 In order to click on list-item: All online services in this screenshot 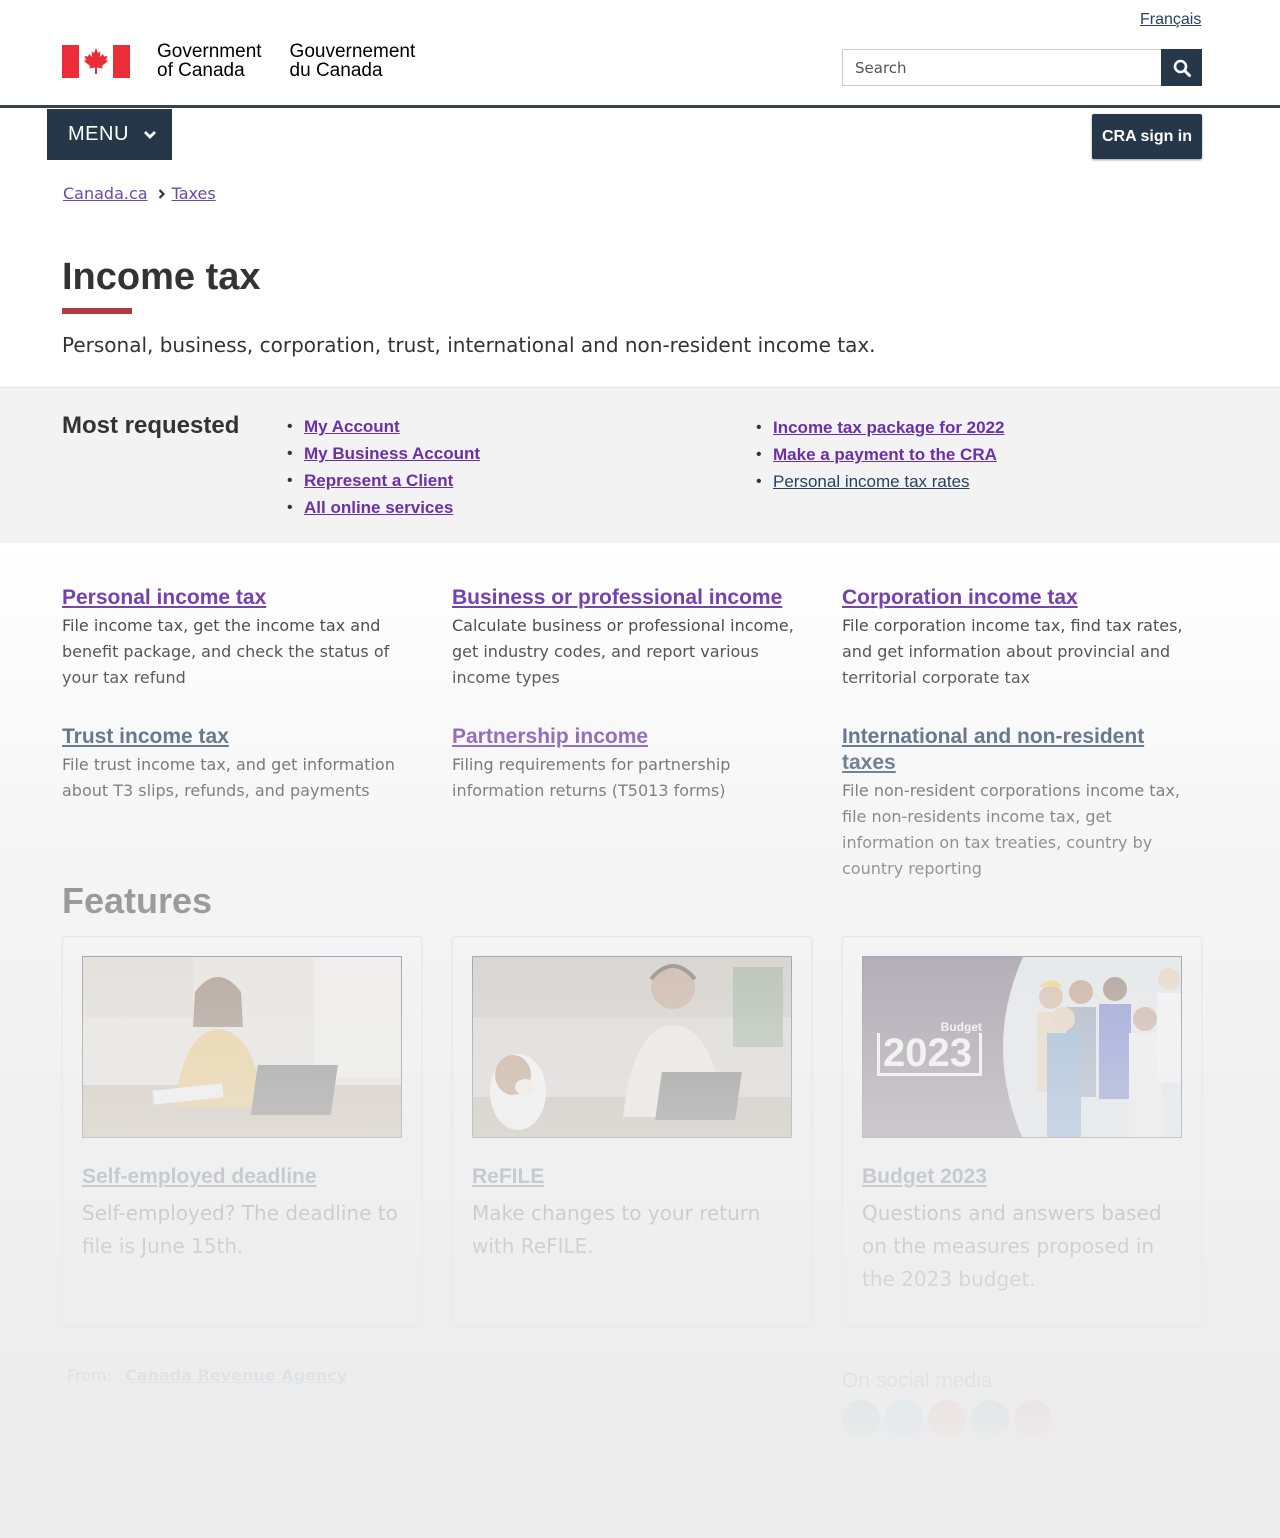, I will do `click(383, 507)`.